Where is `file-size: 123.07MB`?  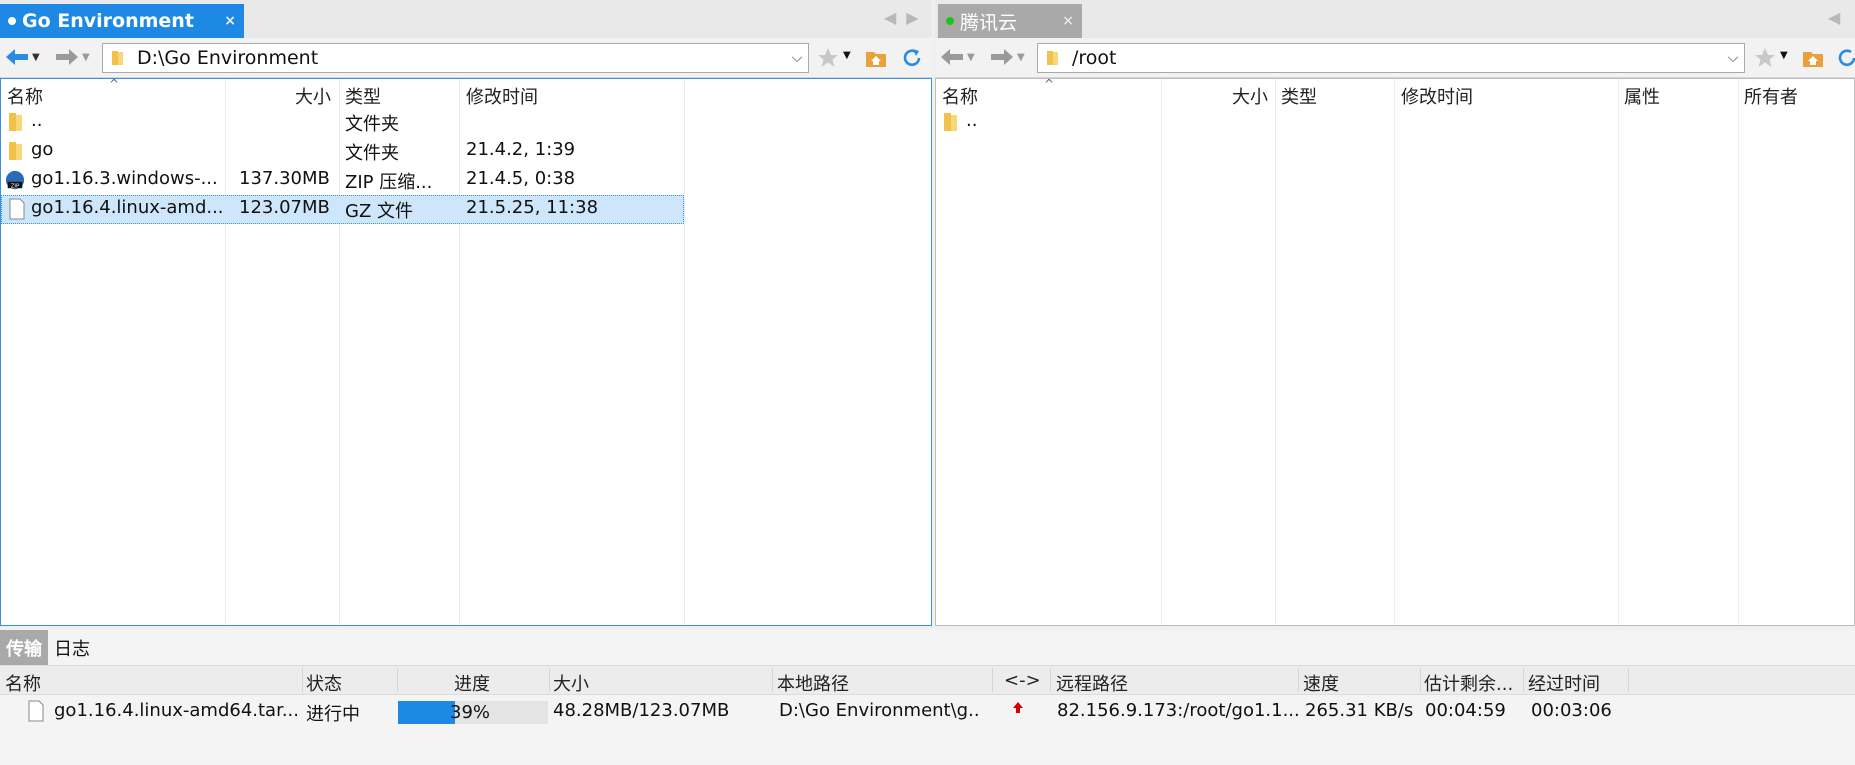
file-size: 123.07MB is located at coordinates (284, 207).